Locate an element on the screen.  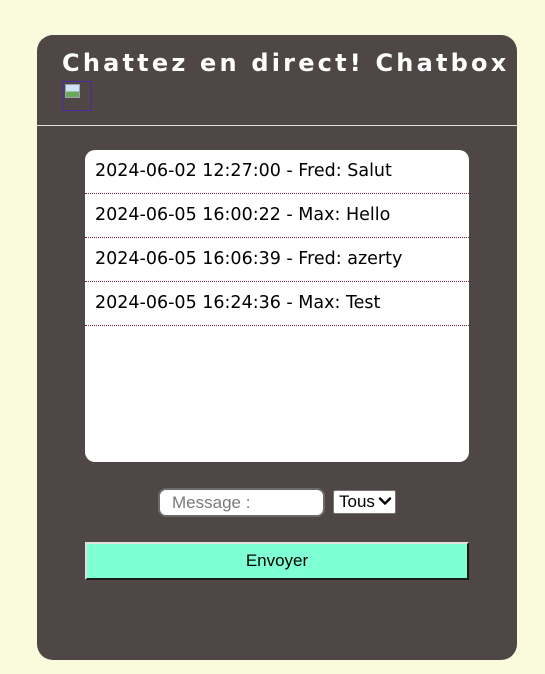
recipient-select-value: Tous is located at coordinates (357, 501).